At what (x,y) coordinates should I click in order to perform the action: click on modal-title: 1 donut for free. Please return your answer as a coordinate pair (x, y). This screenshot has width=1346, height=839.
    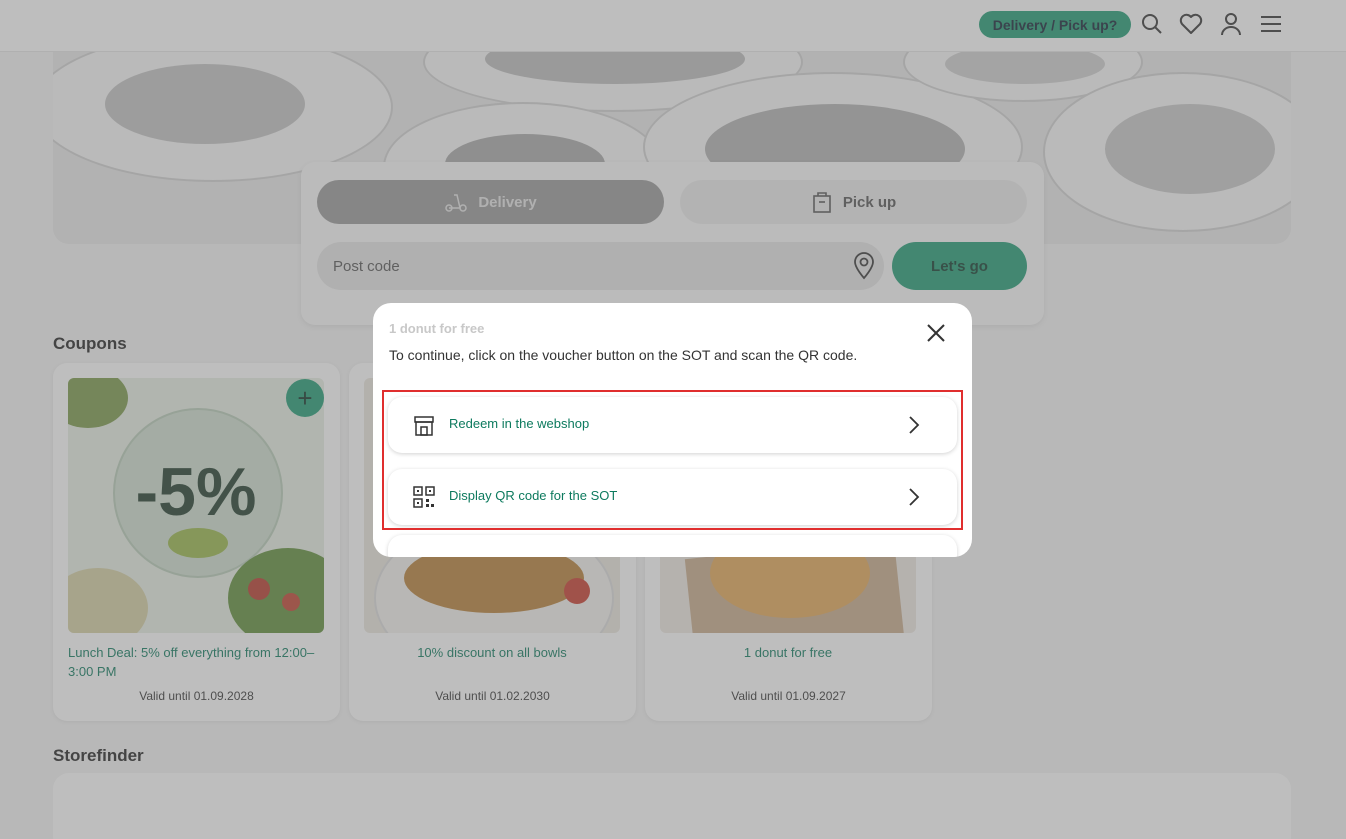
    Looking at the image, I should click on (437, 328).